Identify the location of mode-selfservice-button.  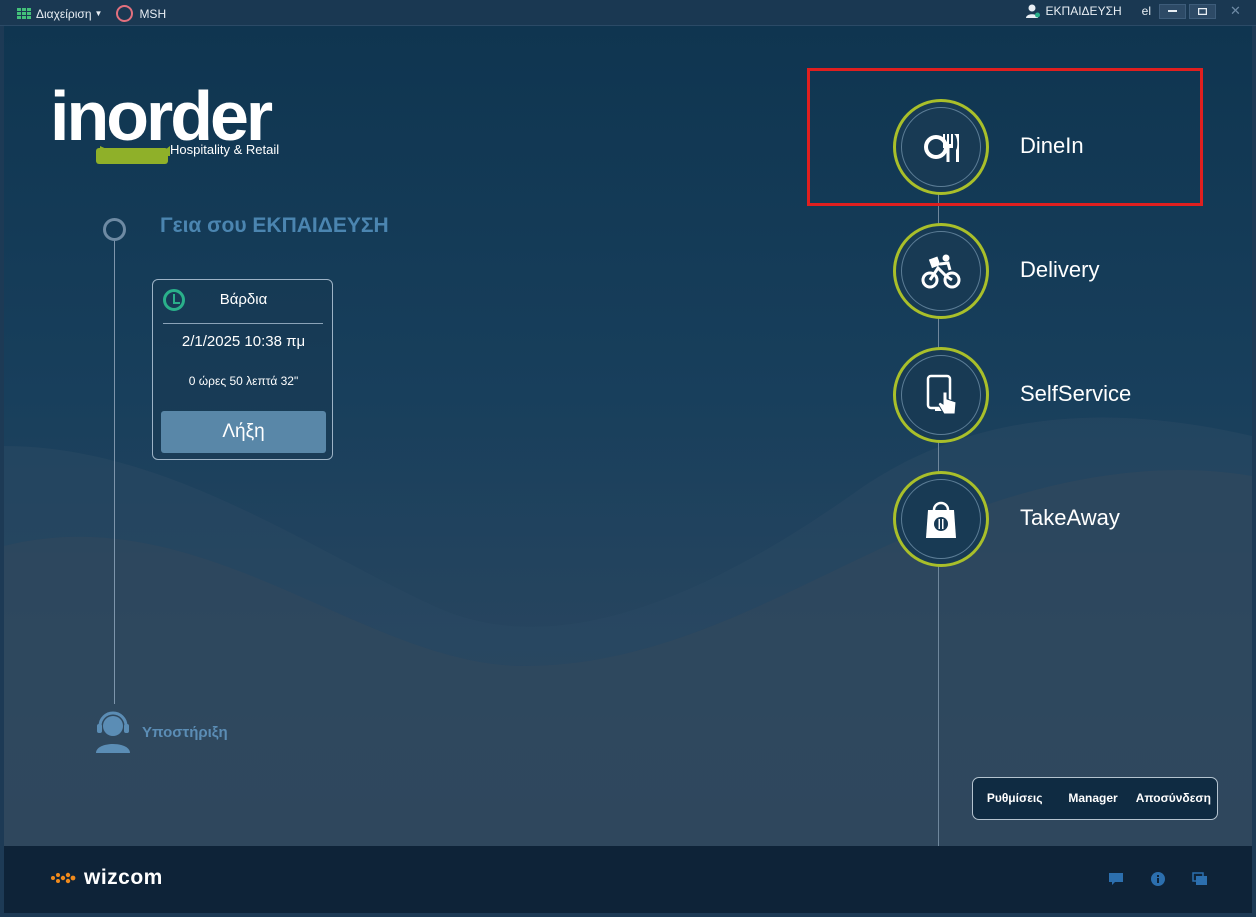
(941, 395).